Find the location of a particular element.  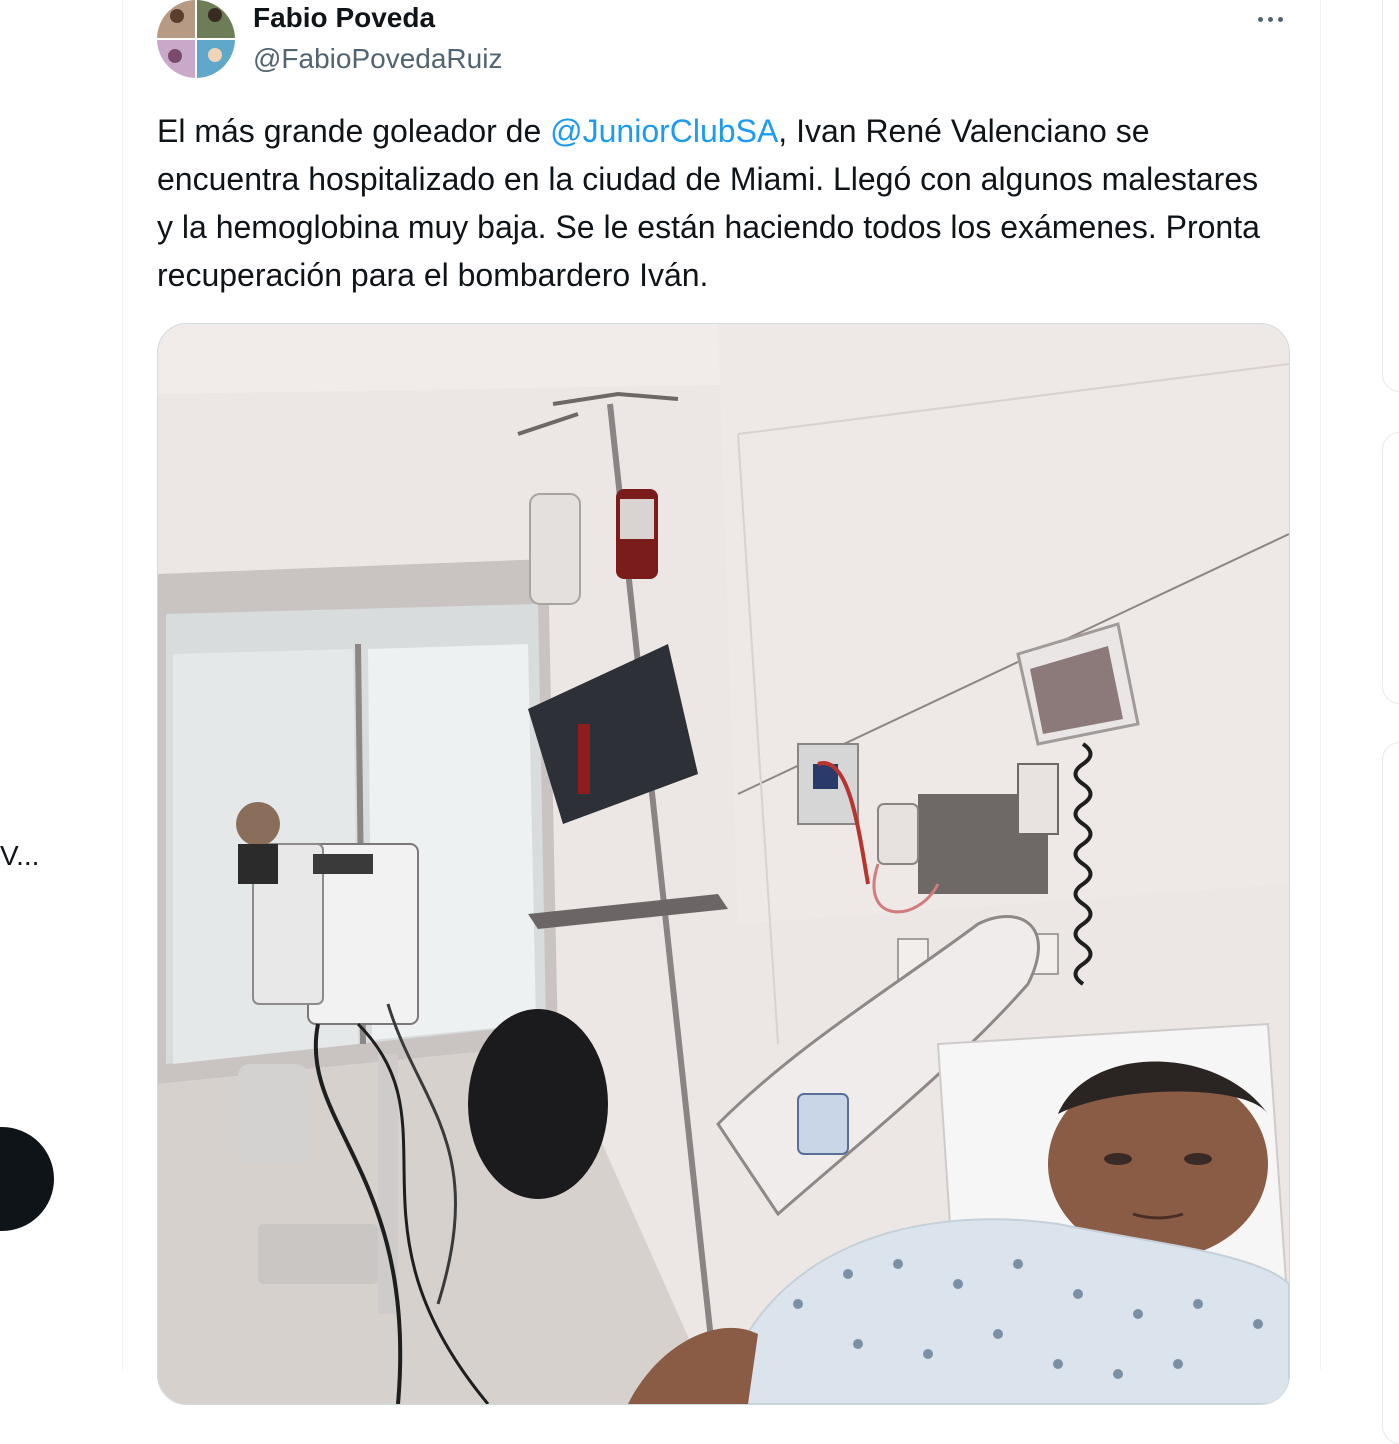

mention-link: @JuniorClubSA is located at coordinates (664, 131).